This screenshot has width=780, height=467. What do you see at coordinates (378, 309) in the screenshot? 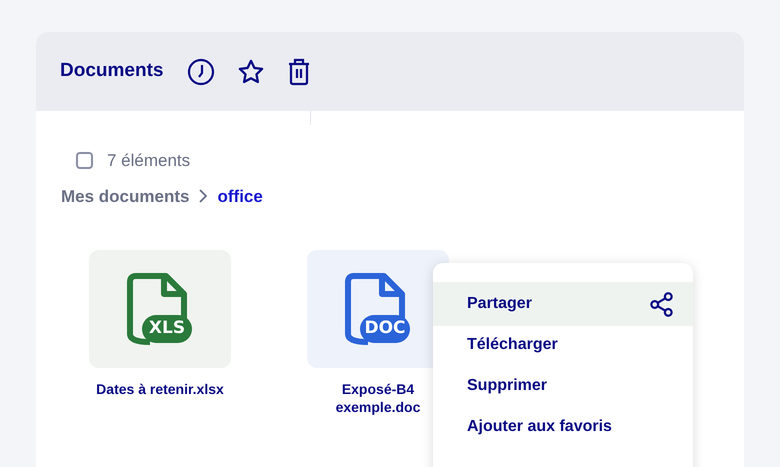
I see `file-tile: DOC` at bounding box center [378, 309].